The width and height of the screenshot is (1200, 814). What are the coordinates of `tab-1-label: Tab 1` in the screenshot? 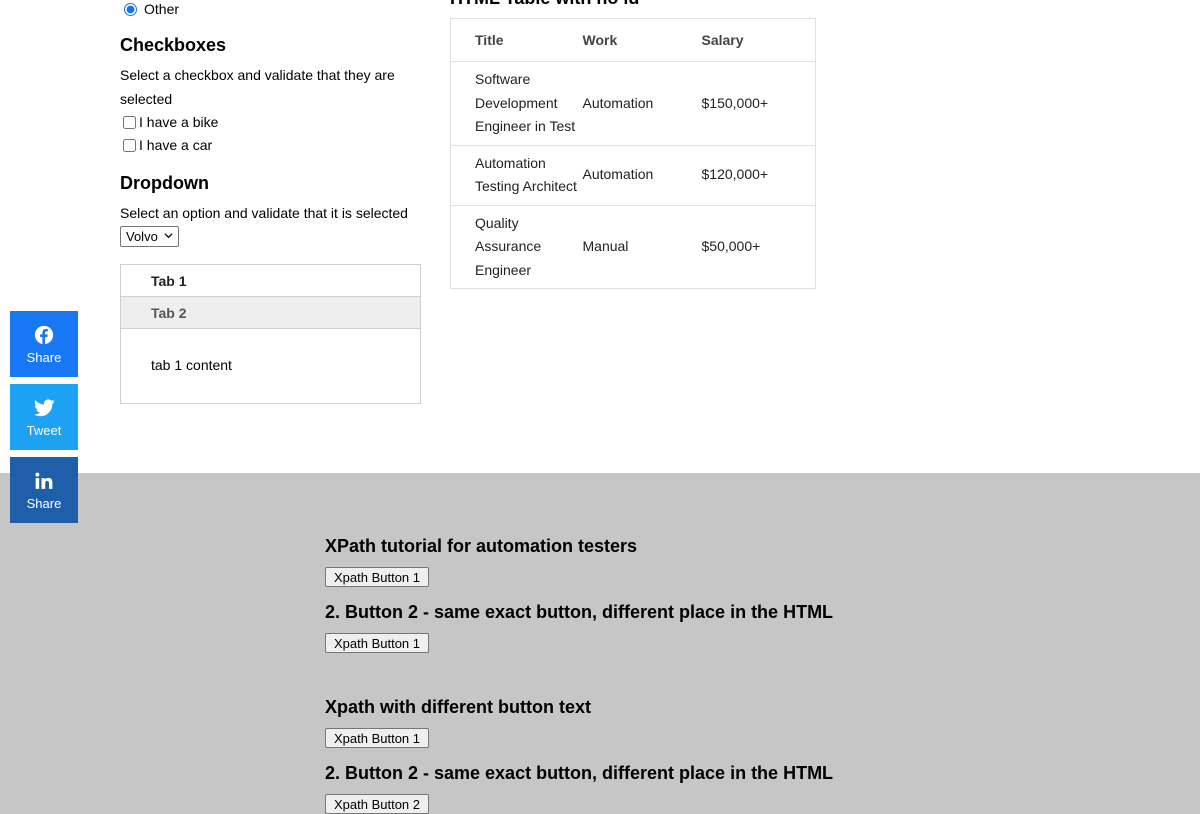 It's located at (169, 280).